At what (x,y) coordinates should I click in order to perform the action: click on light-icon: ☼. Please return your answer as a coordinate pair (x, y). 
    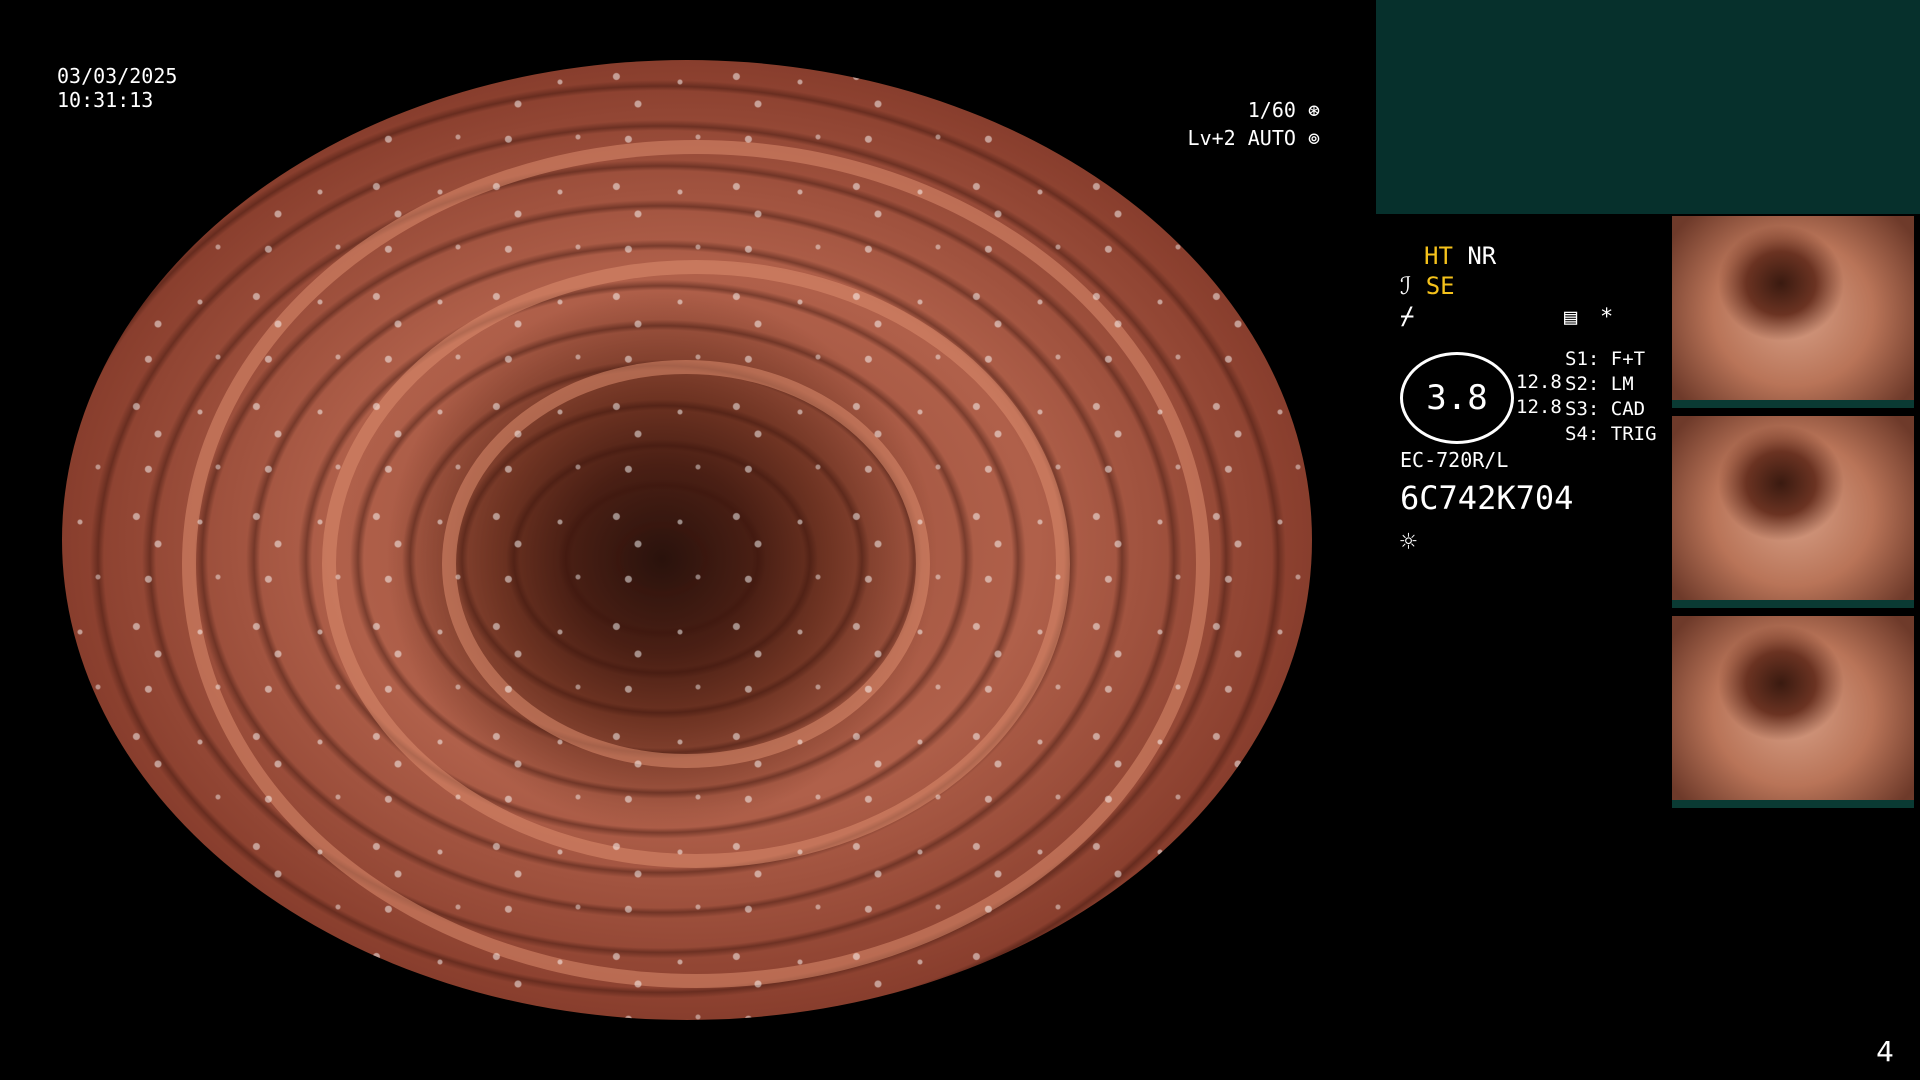
    Looking at the image, I should click on (1408, 541).